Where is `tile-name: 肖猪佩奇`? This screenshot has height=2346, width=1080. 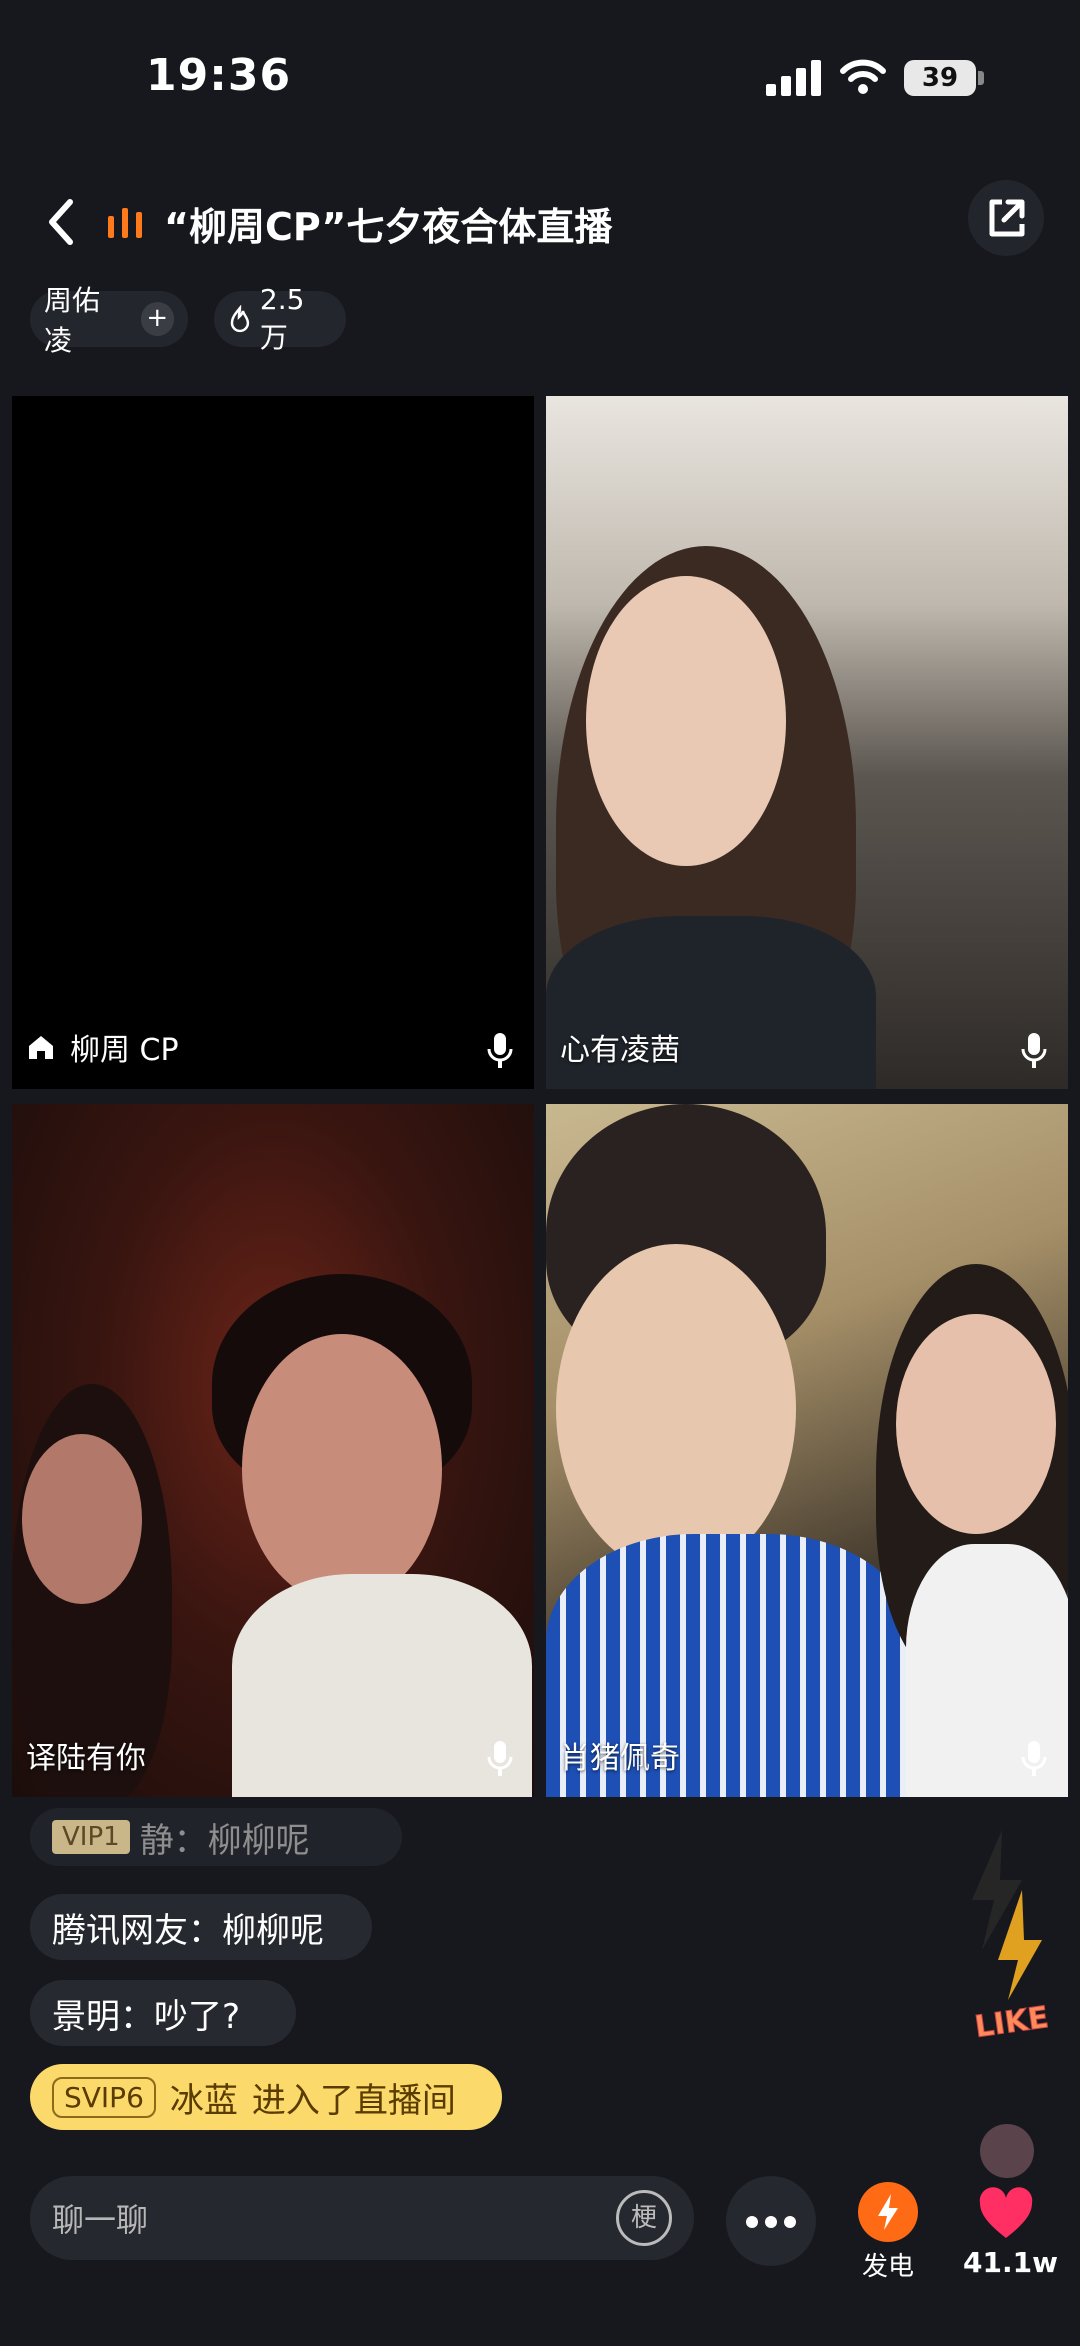
tile-name: 肖猪佩奇 is located at coordinates (620, 1758).